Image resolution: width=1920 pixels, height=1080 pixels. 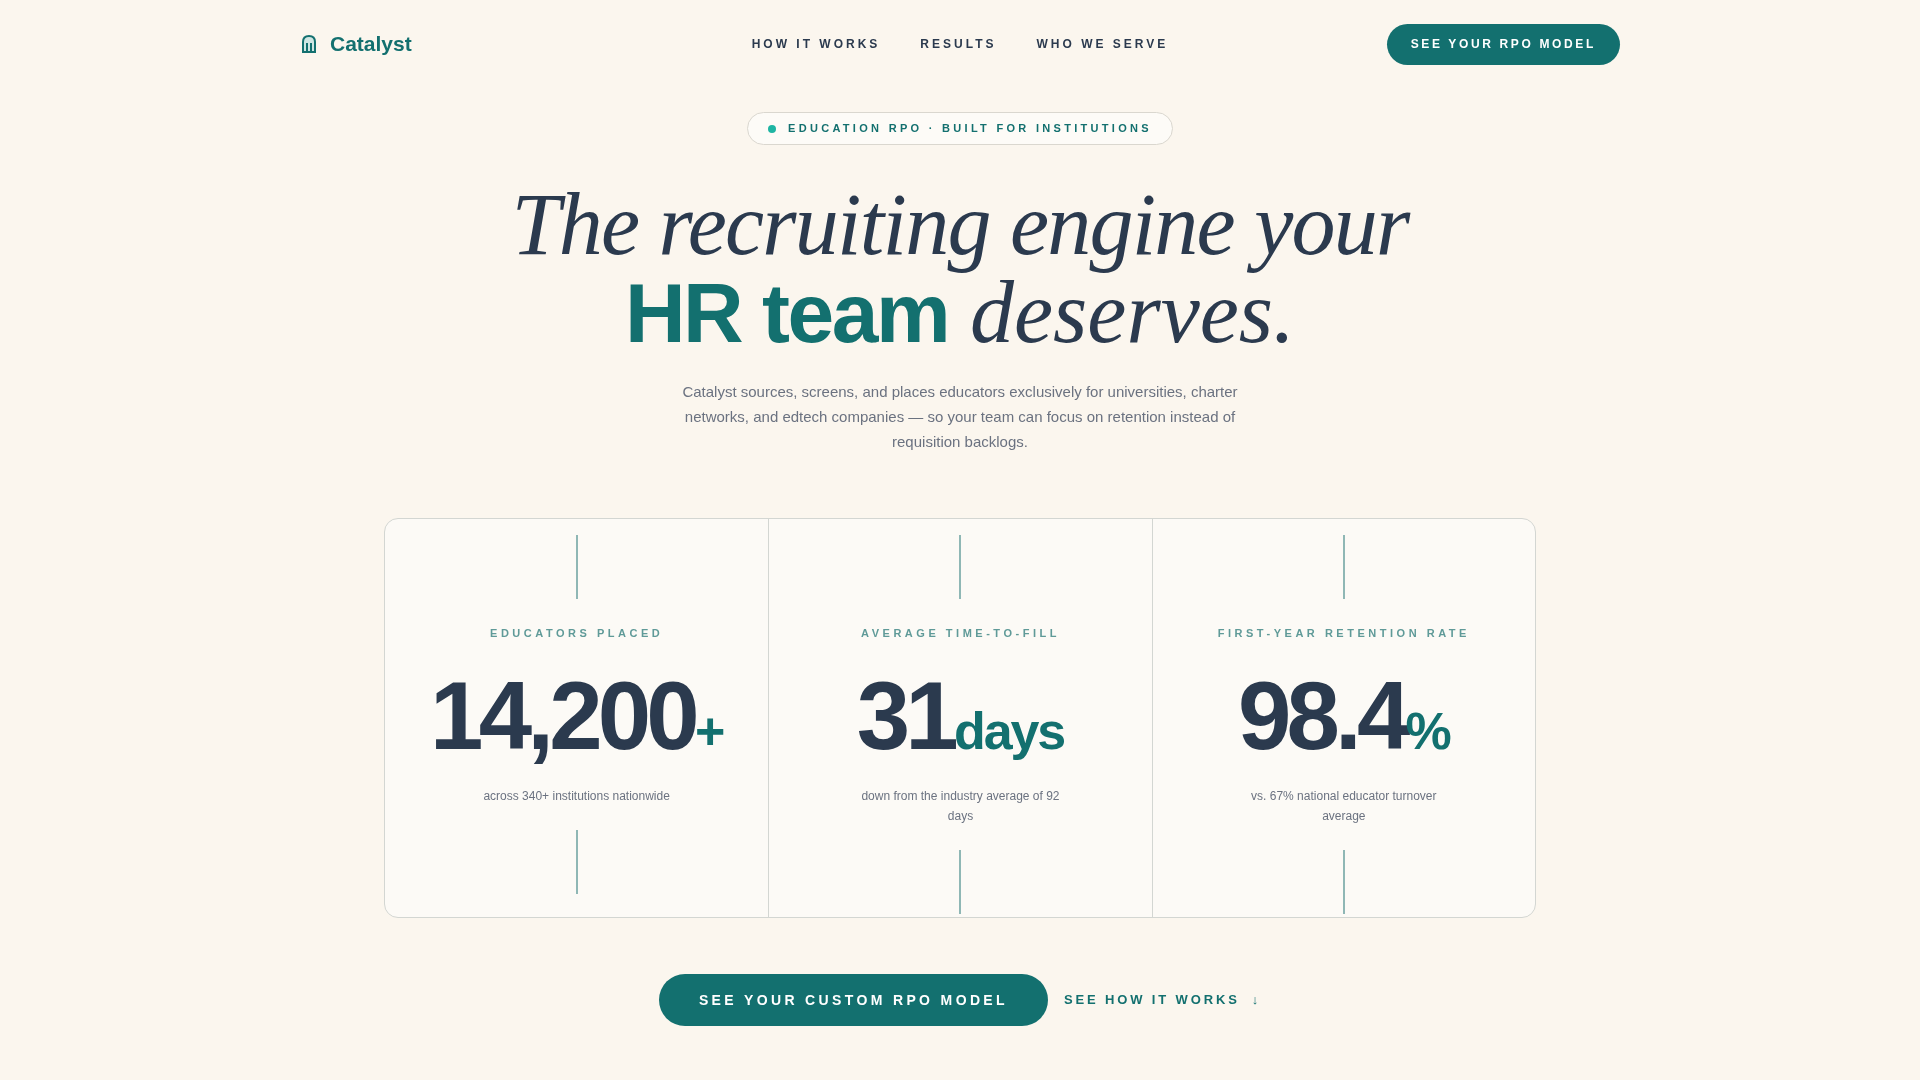 I want to click on stat-note: vs. 67% national educator turnover average, so click(x=1344, y=806).